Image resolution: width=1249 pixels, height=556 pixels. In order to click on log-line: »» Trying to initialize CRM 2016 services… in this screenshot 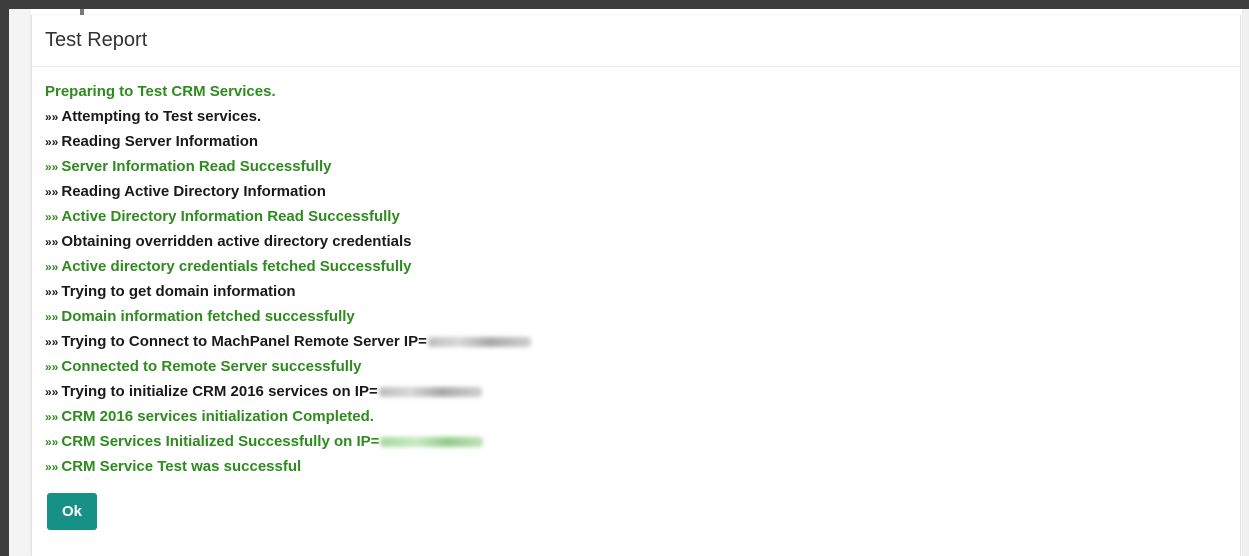, I will do `click(642, 391)`.